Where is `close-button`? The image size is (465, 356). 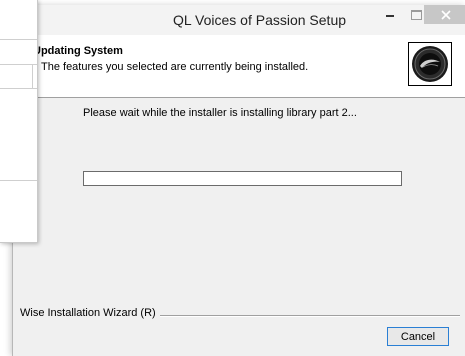
close-button is located at coordinates (444, 14).